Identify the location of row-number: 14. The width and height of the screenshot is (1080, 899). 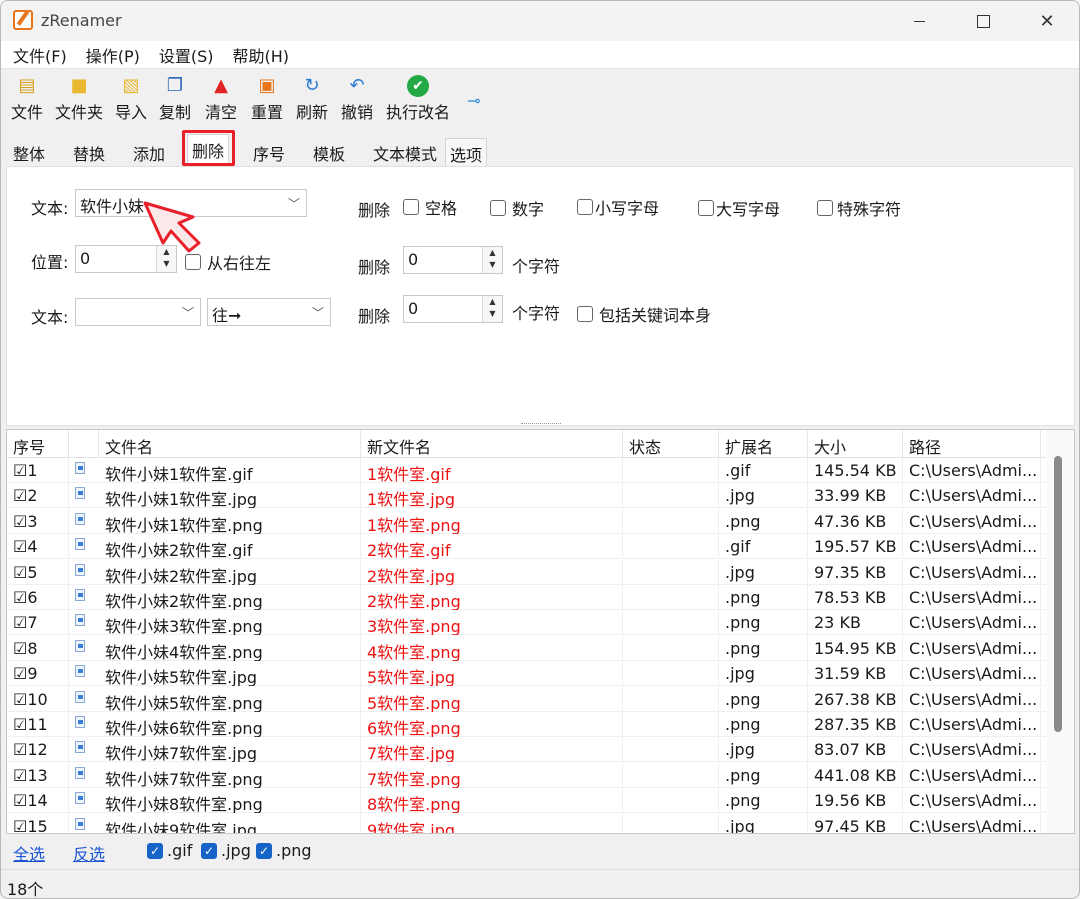
(37, 801).